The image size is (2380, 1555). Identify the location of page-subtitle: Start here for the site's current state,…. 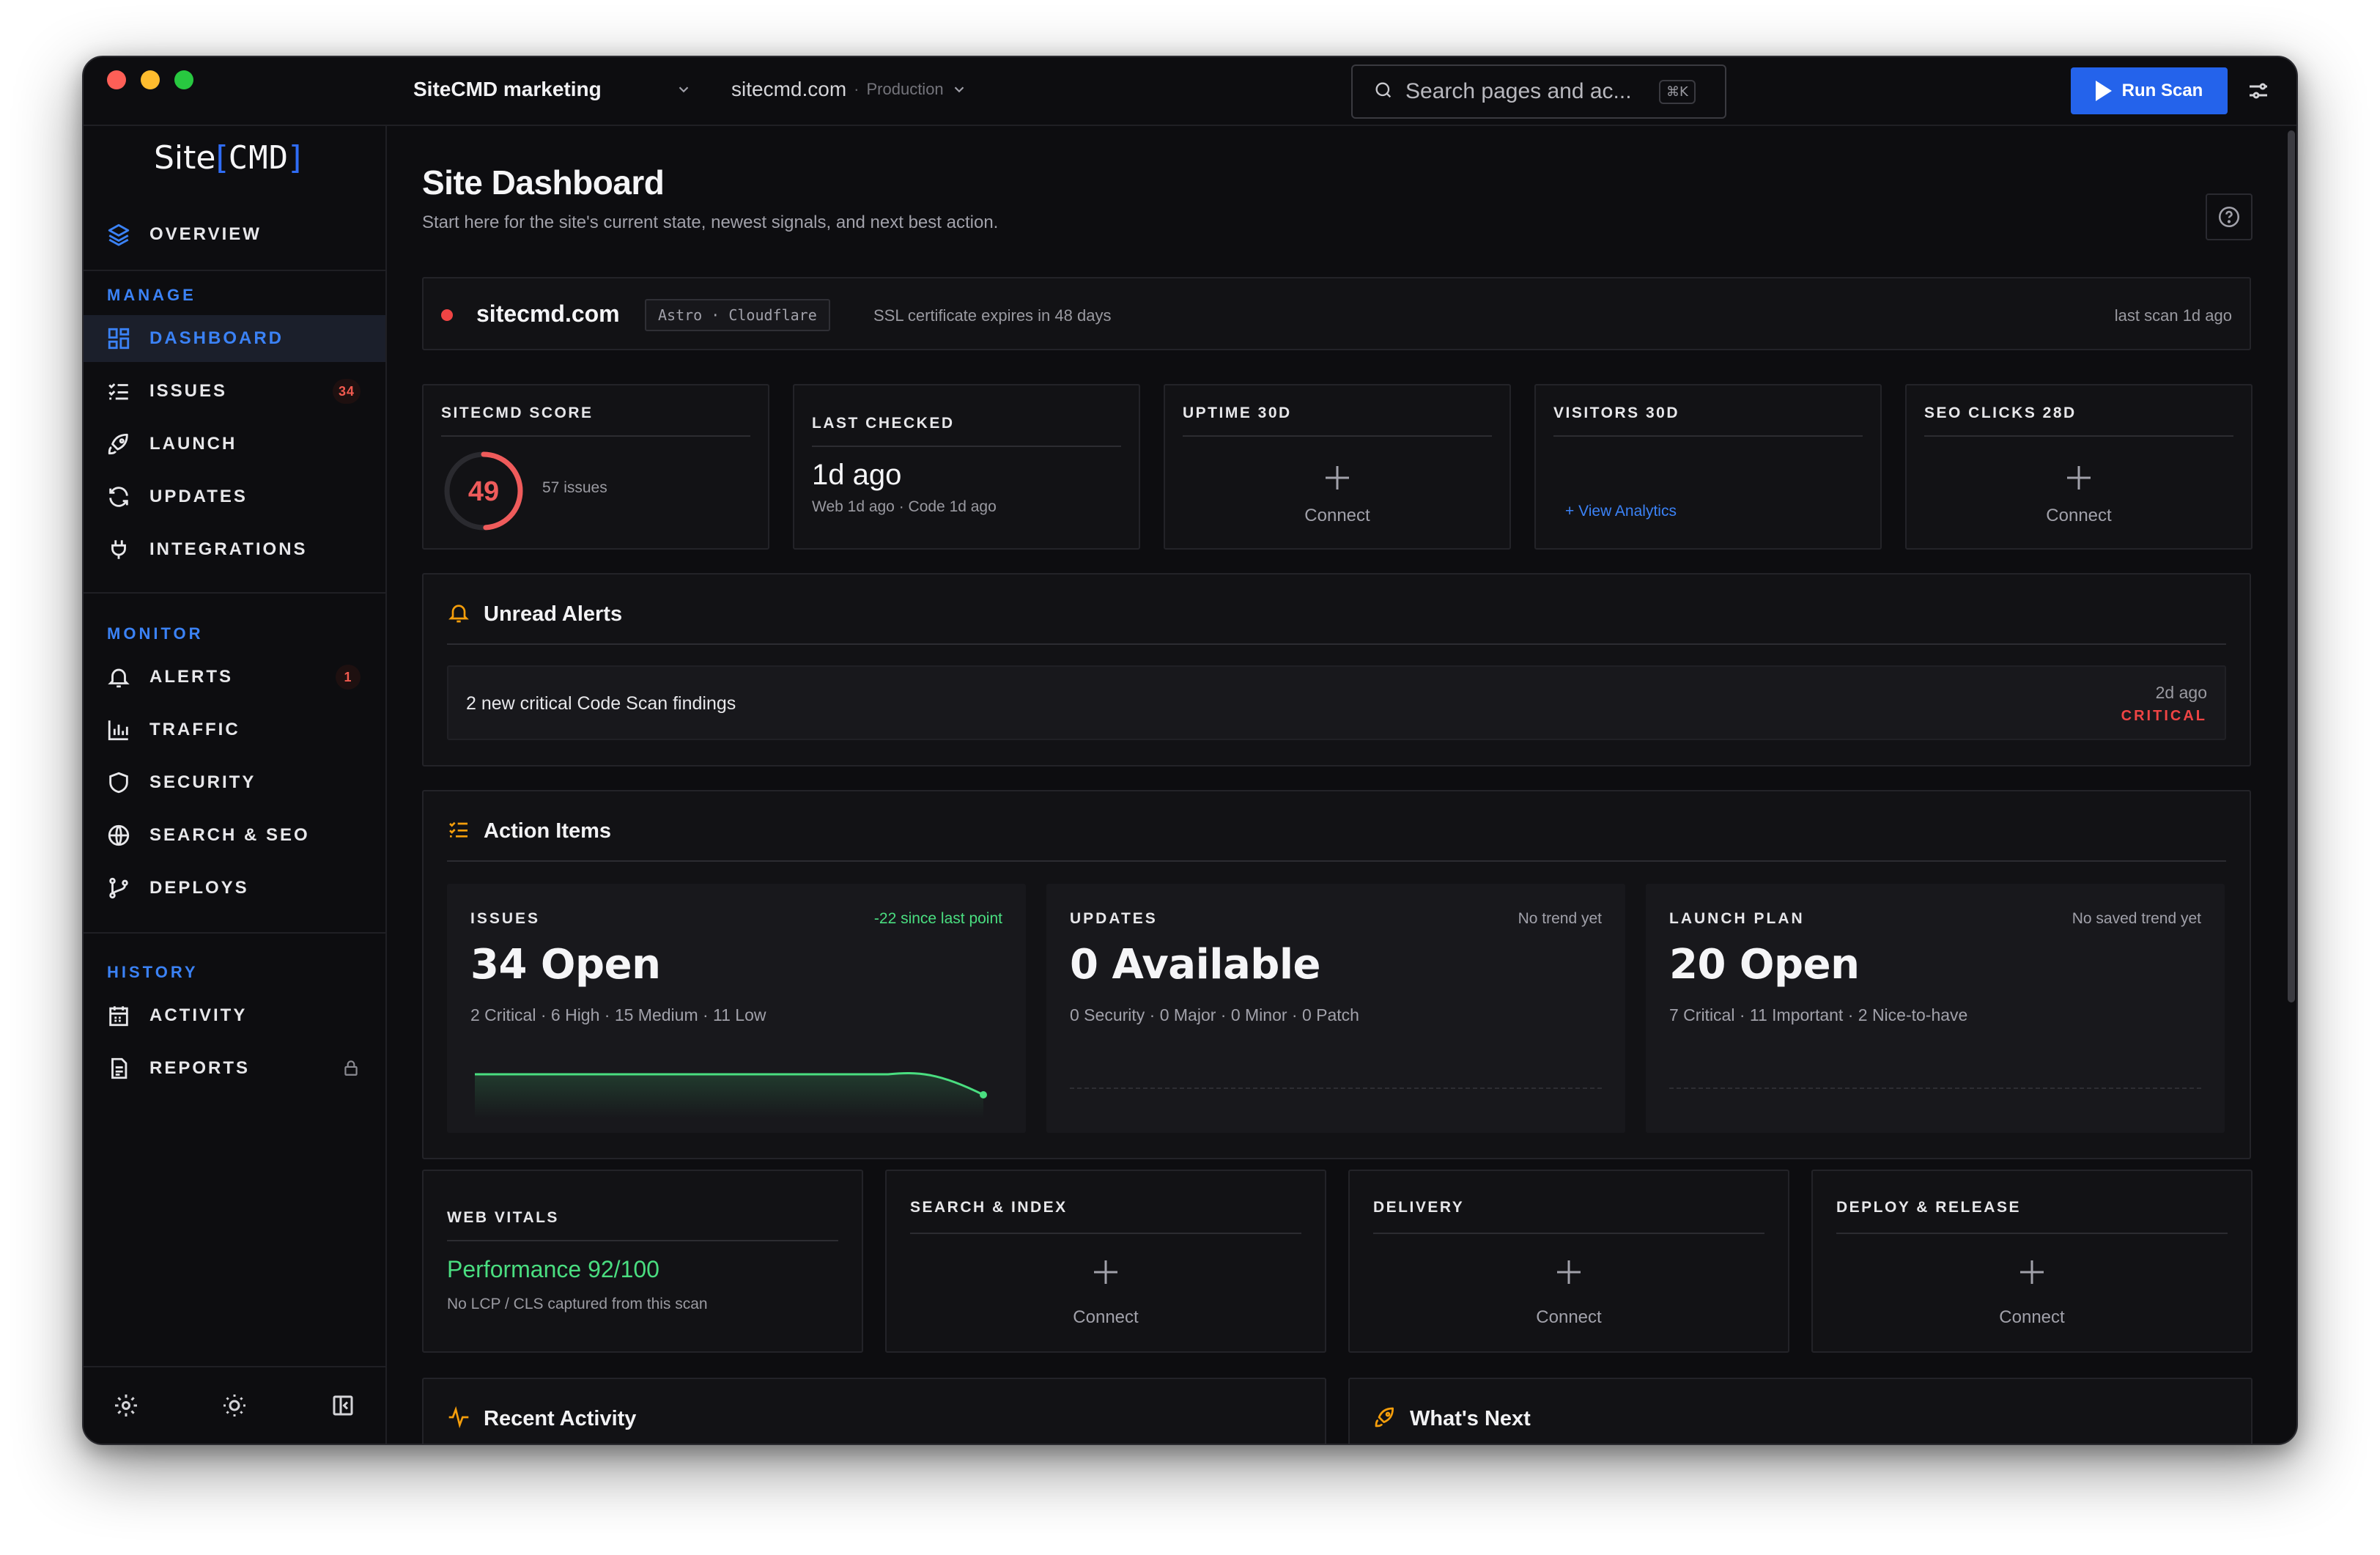
(710, 222).